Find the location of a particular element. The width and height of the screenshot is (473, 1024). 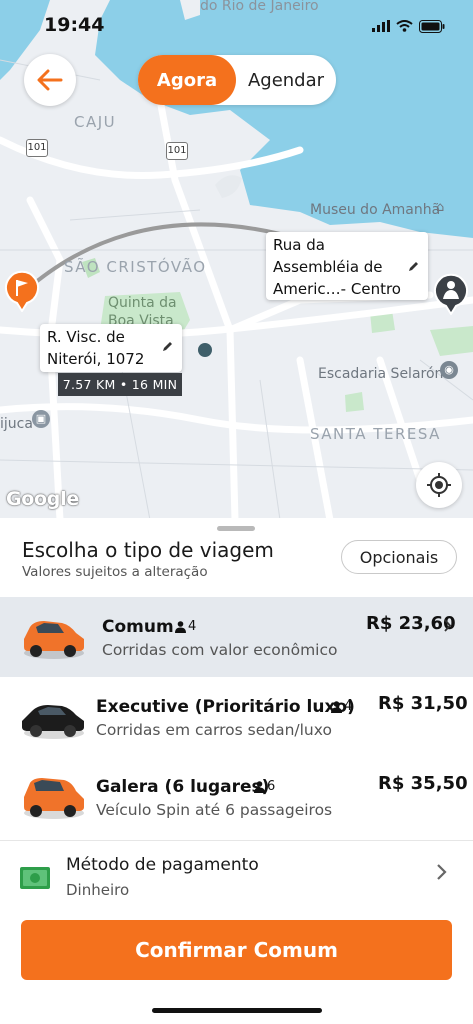

passenger-count: 6 is located at coordinates (264, 786).